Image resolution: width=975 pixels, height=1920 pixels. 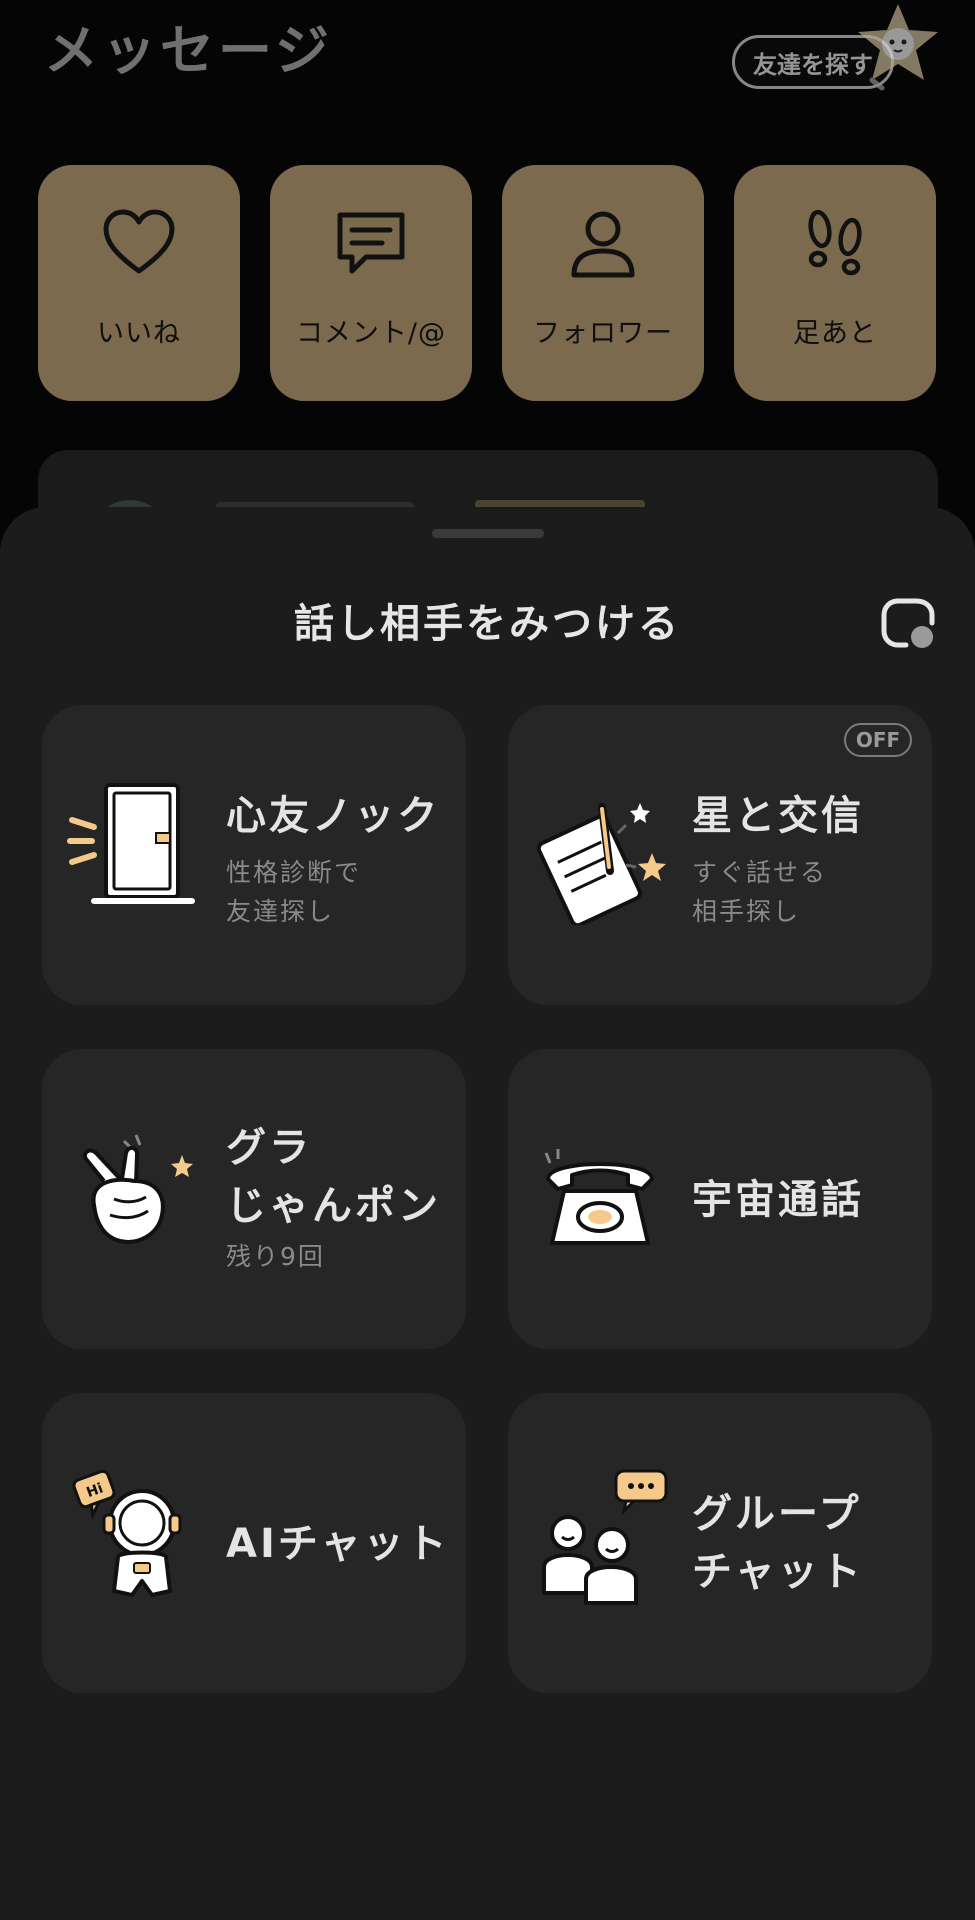 What do you see at coordinates (603, 333) in the screenshot?
I see `followers-label: フォロワー` at bounding box center [603, 333].